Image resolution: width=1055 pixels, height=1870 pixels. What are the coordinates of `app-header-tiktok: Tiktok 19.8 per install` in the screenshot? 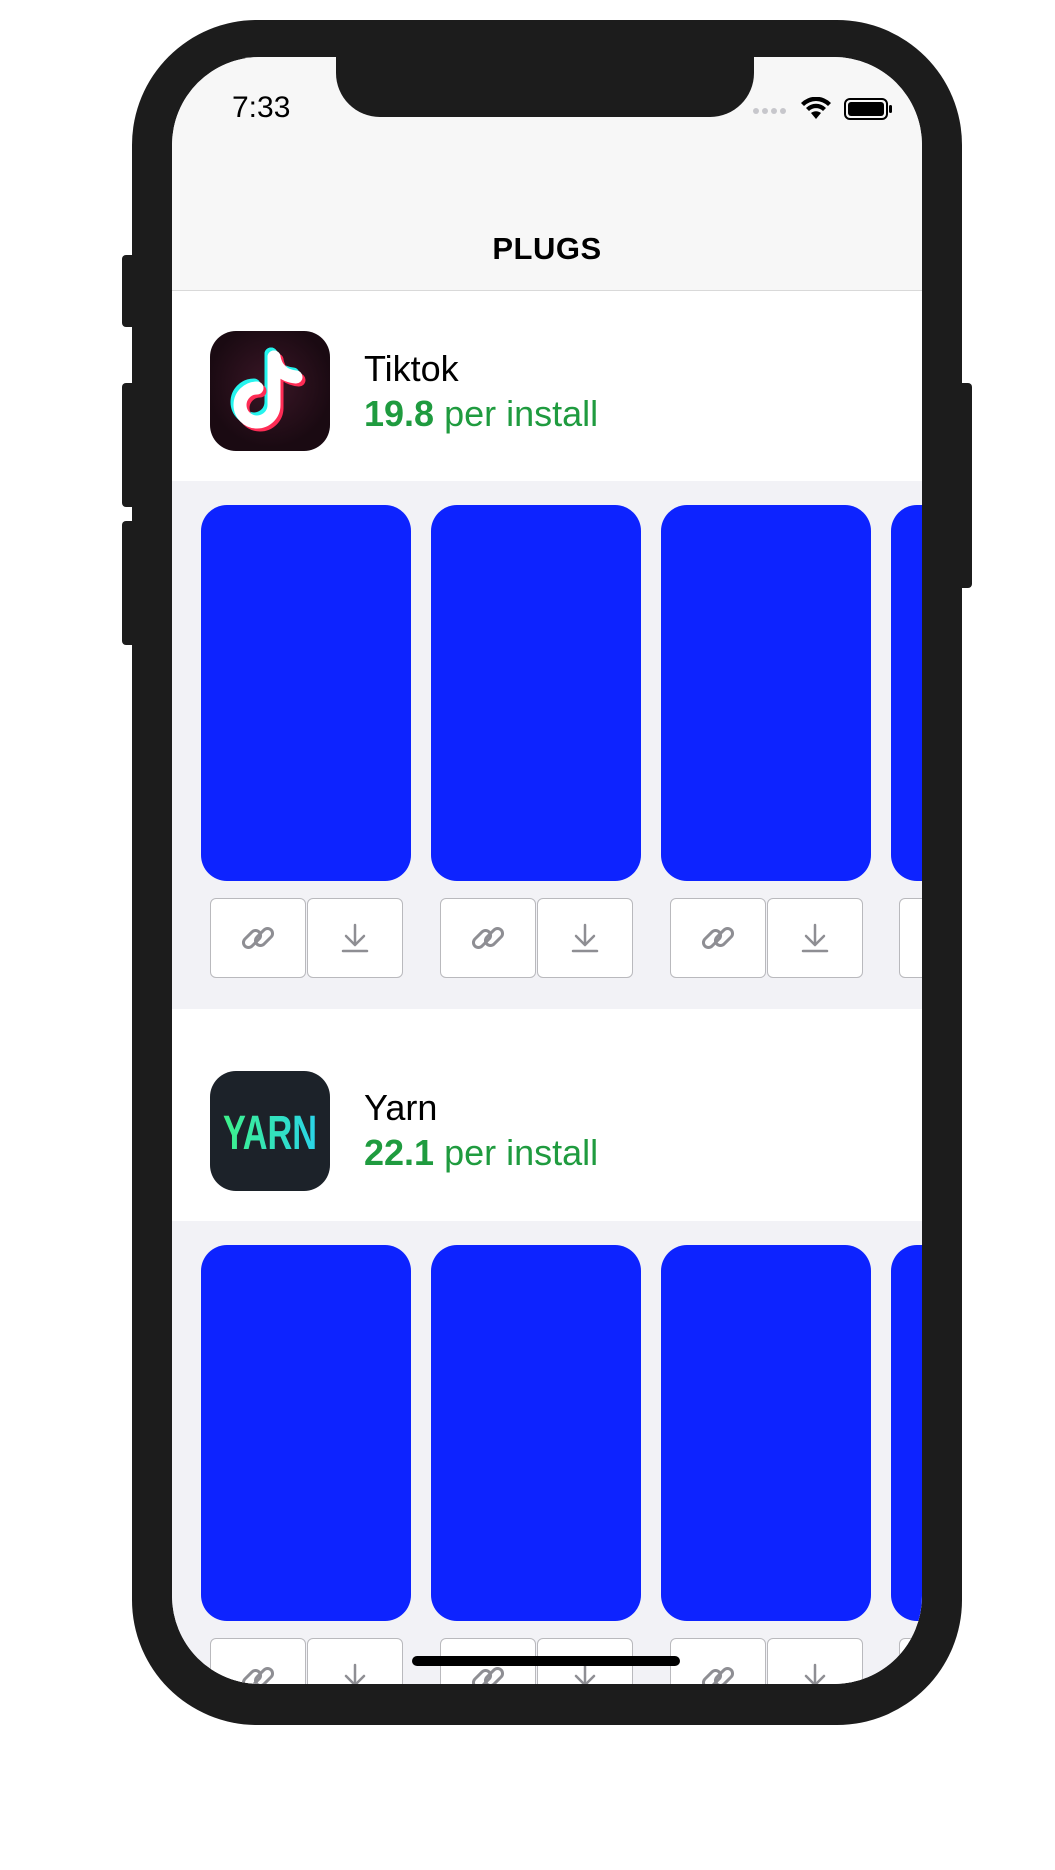 It's located at (547, 386).